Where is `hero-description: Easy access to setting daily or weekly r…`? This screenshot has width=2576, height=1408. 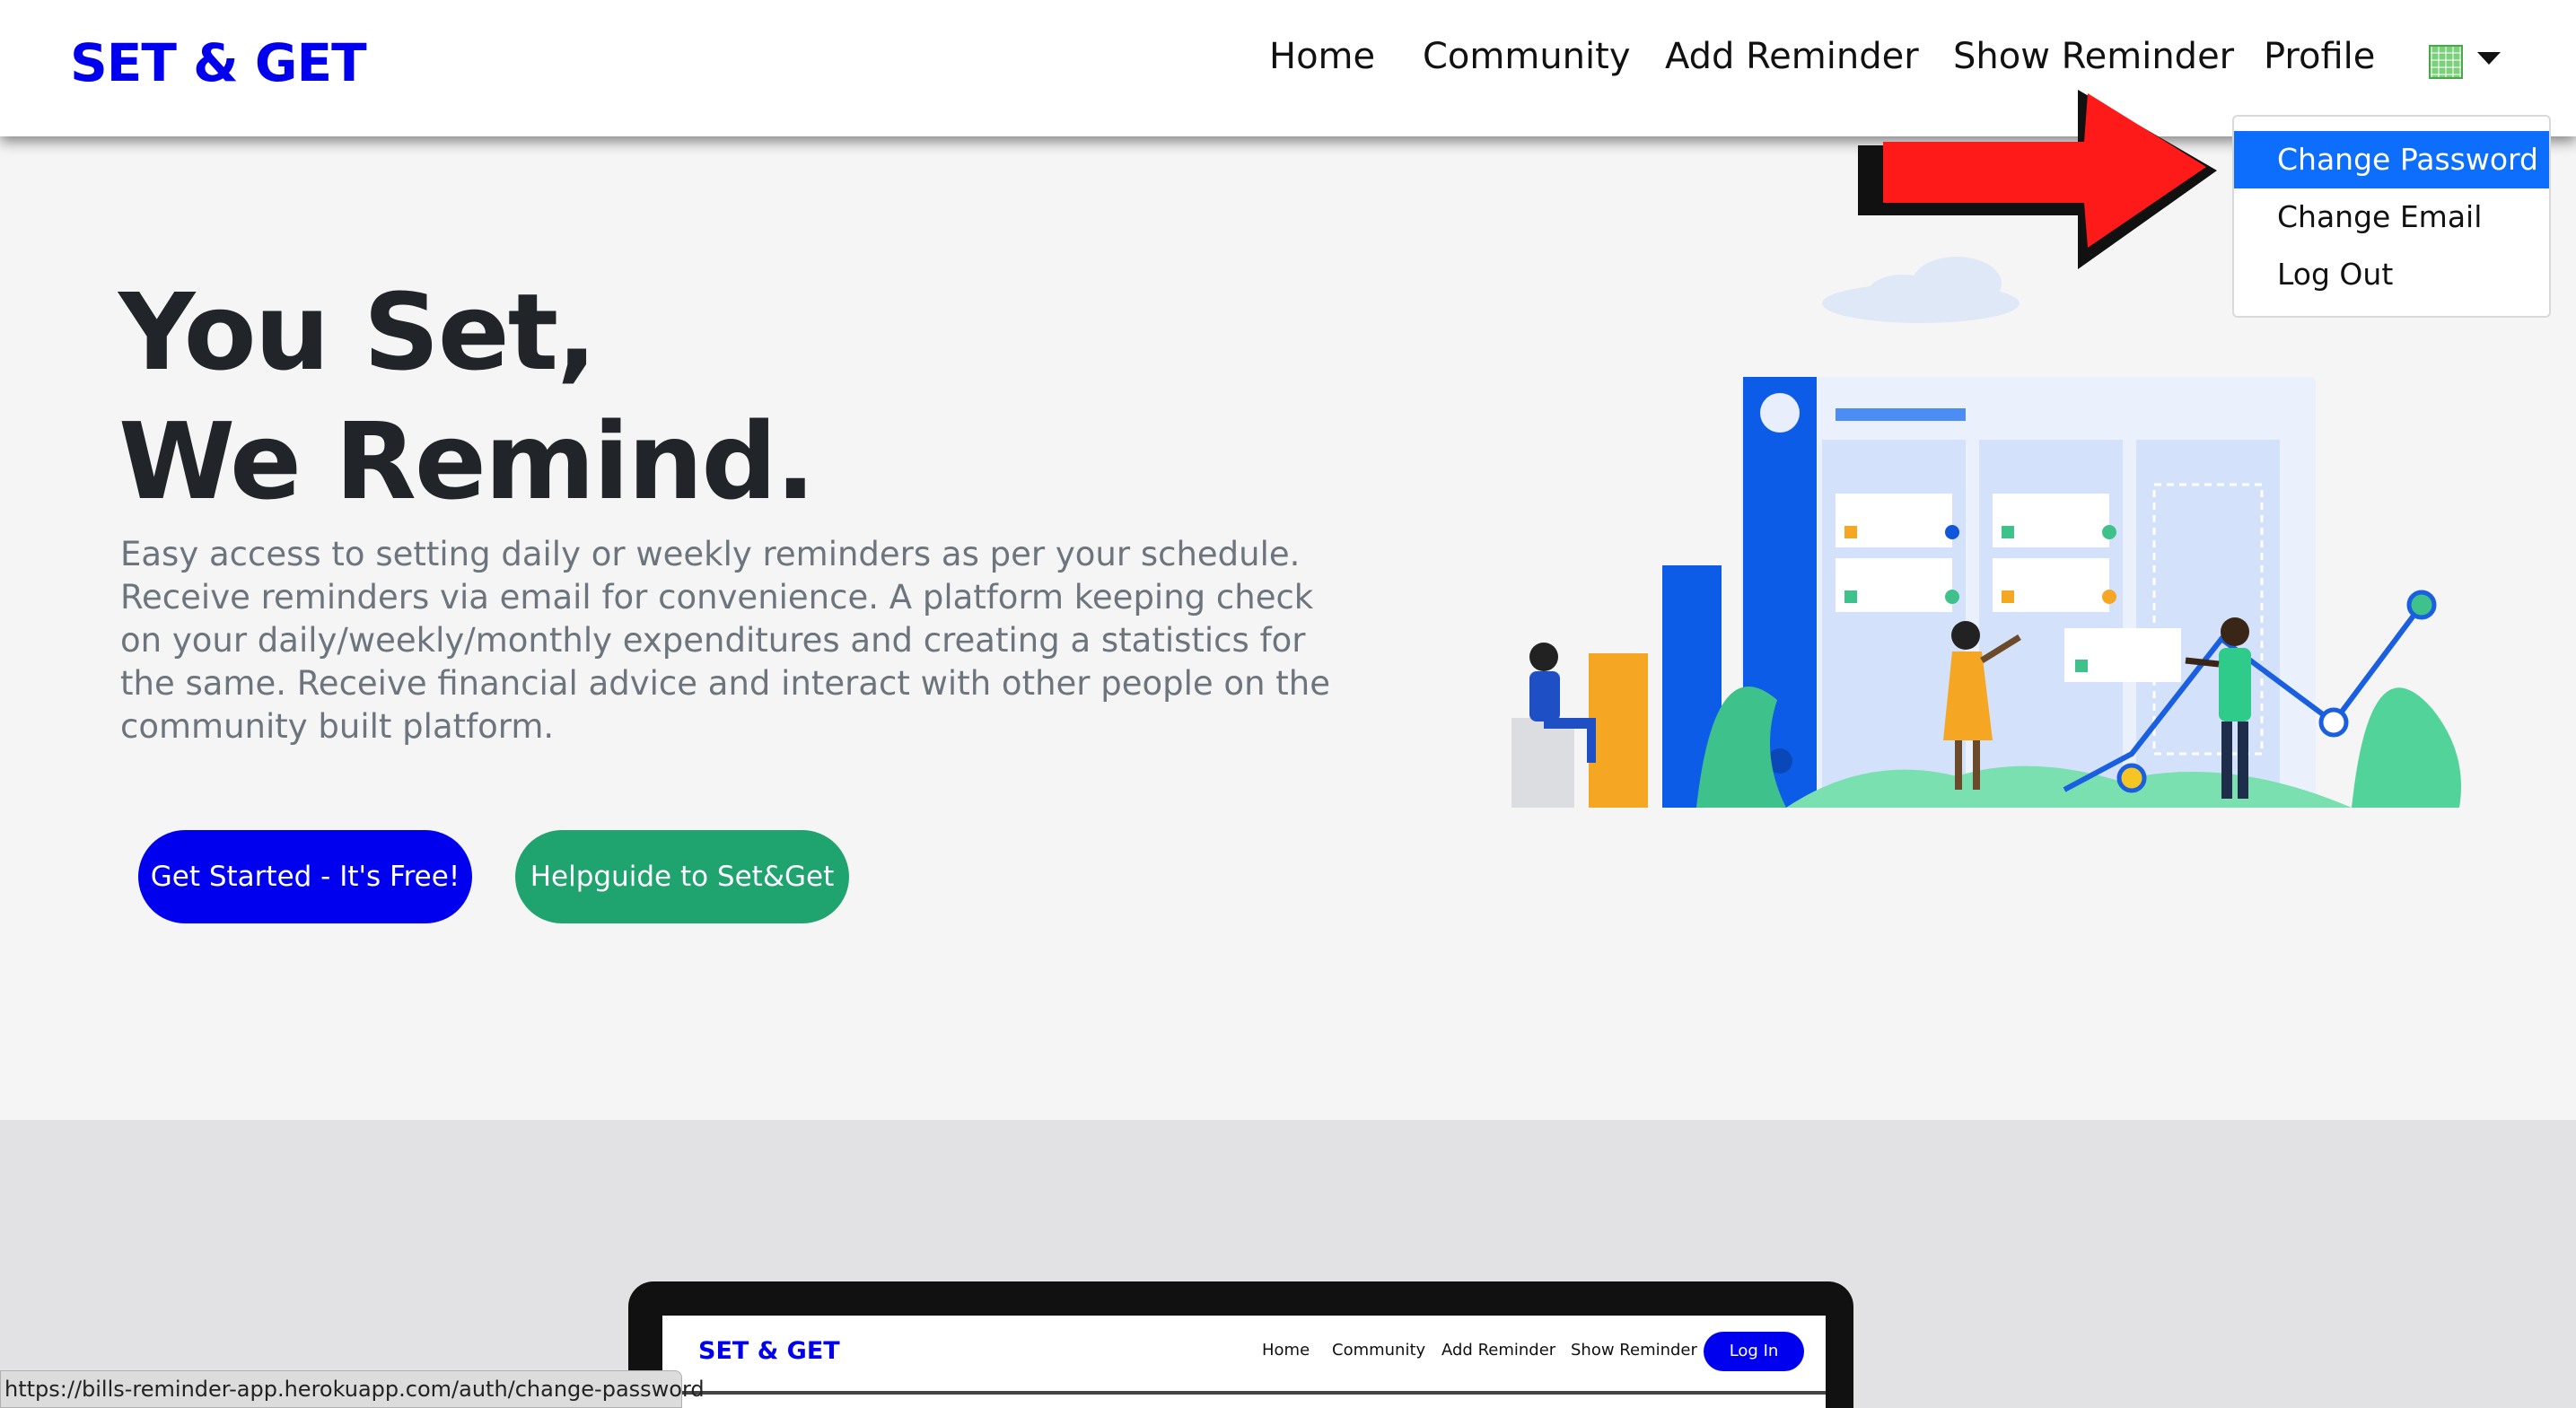
hero-description: Easy access to setting daily or weekly r… is located at coordinates (725, 640).